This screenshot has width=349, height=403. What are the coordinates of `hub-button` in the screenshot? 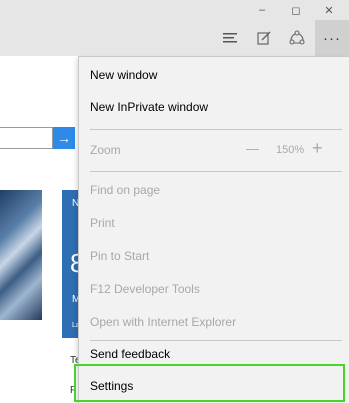 It's located at (231, 38).